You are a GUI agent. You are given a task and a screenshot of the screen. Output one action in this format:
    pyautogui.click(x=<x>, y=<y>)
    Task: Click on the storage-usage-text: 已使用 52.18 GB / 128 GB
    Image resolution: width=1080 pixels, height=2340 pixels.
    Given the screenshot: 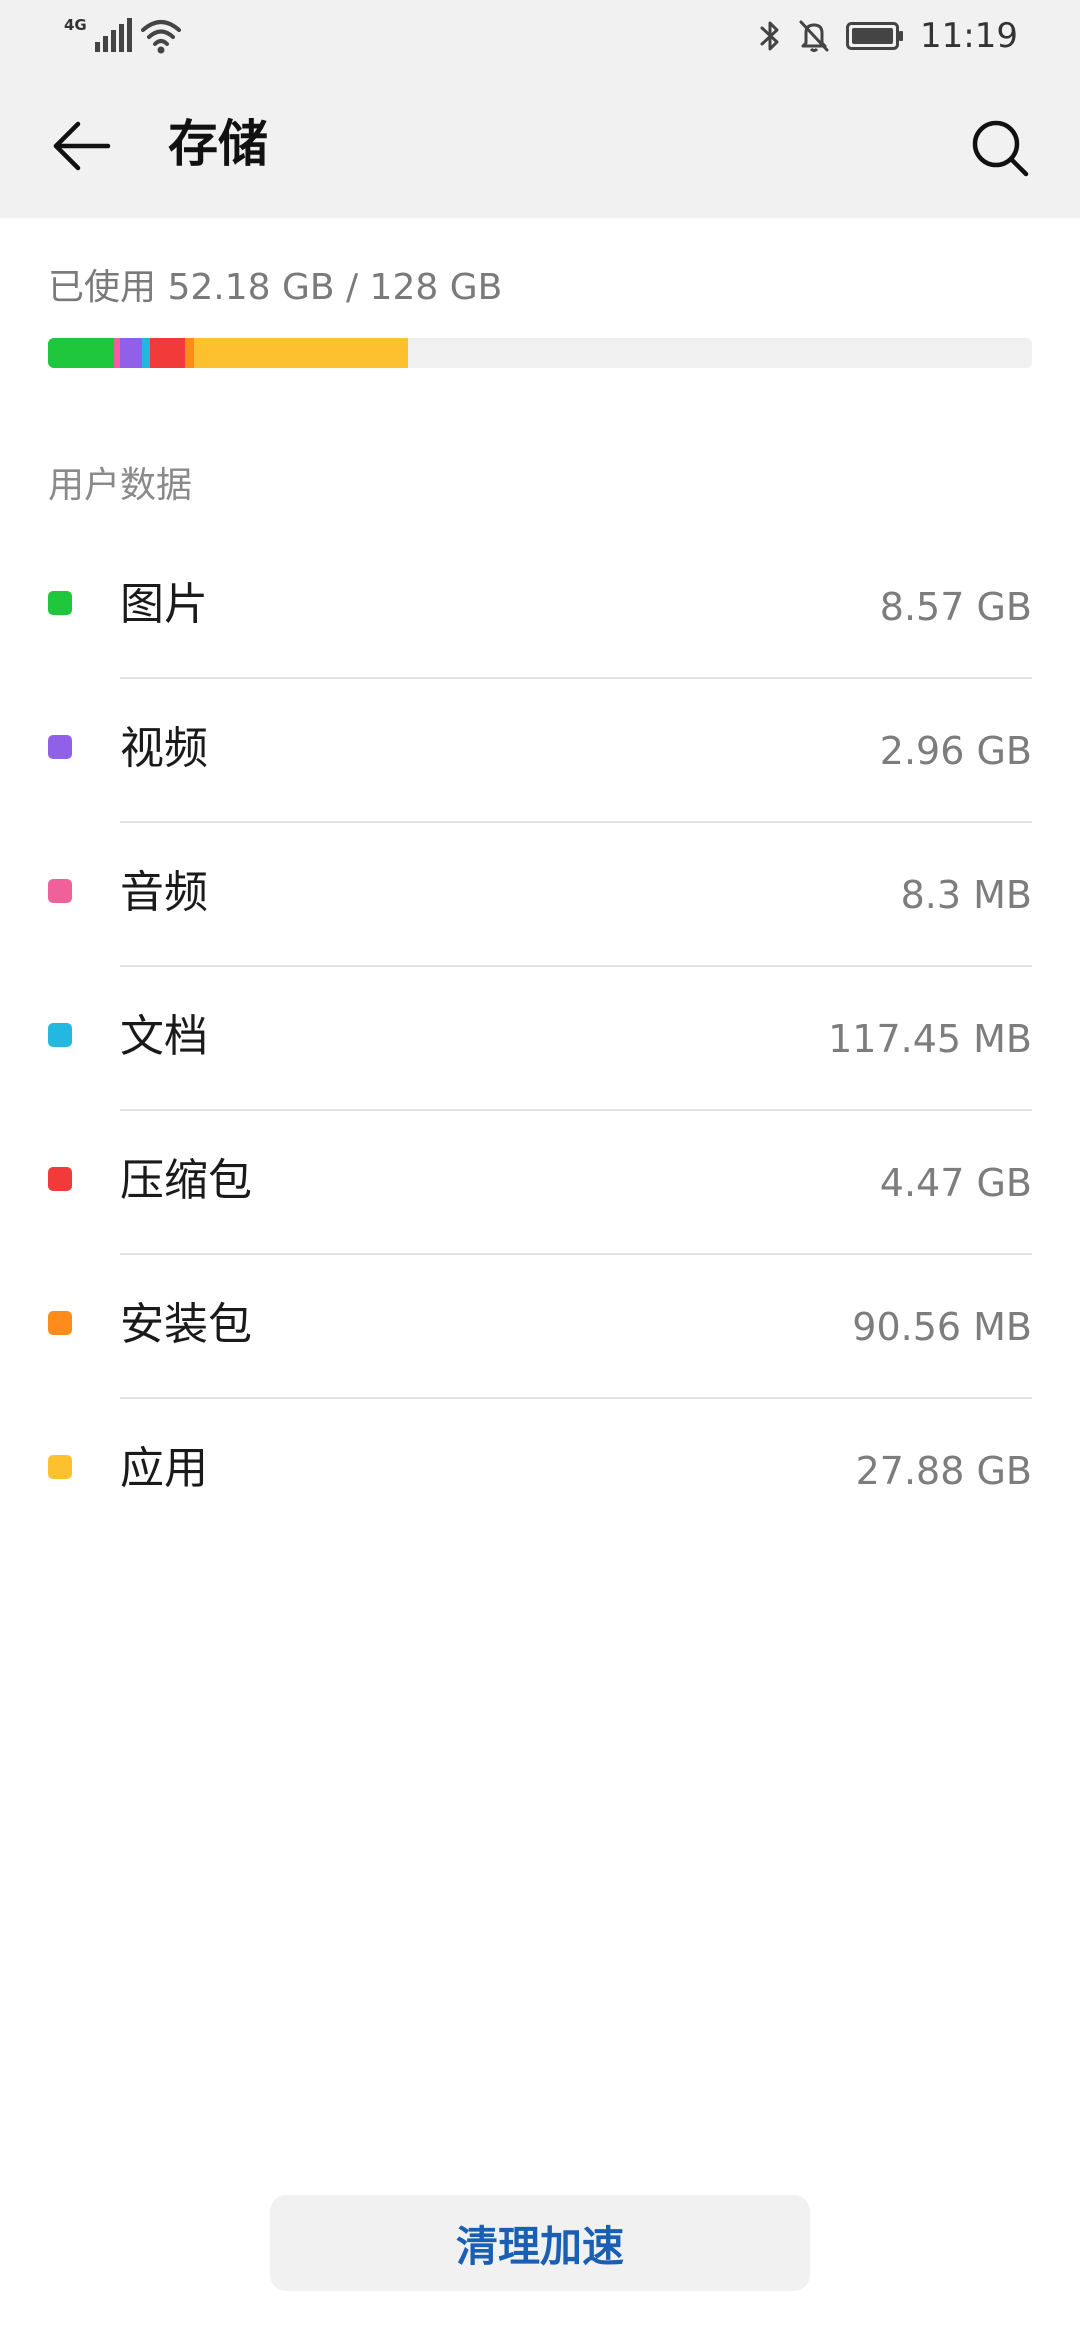 What is the action you would take?
    pyautogui.click(x=275, y=287)
    